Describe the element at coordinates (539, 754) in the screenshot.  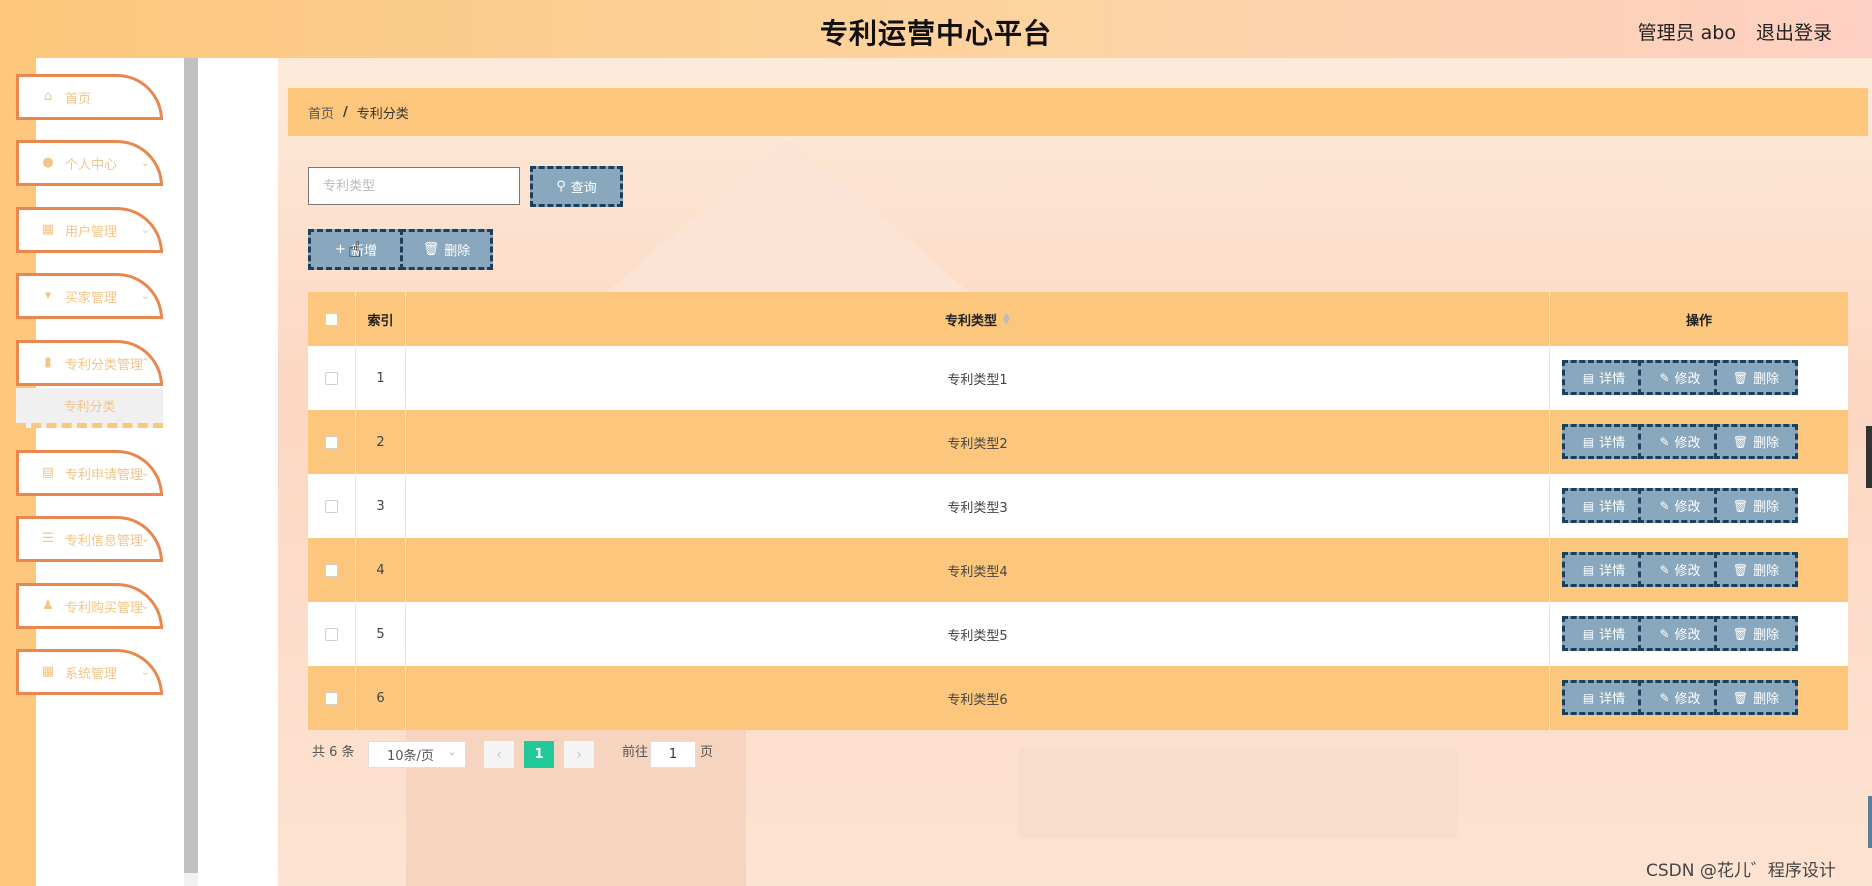
I see `current-page-button: 1` at that location.